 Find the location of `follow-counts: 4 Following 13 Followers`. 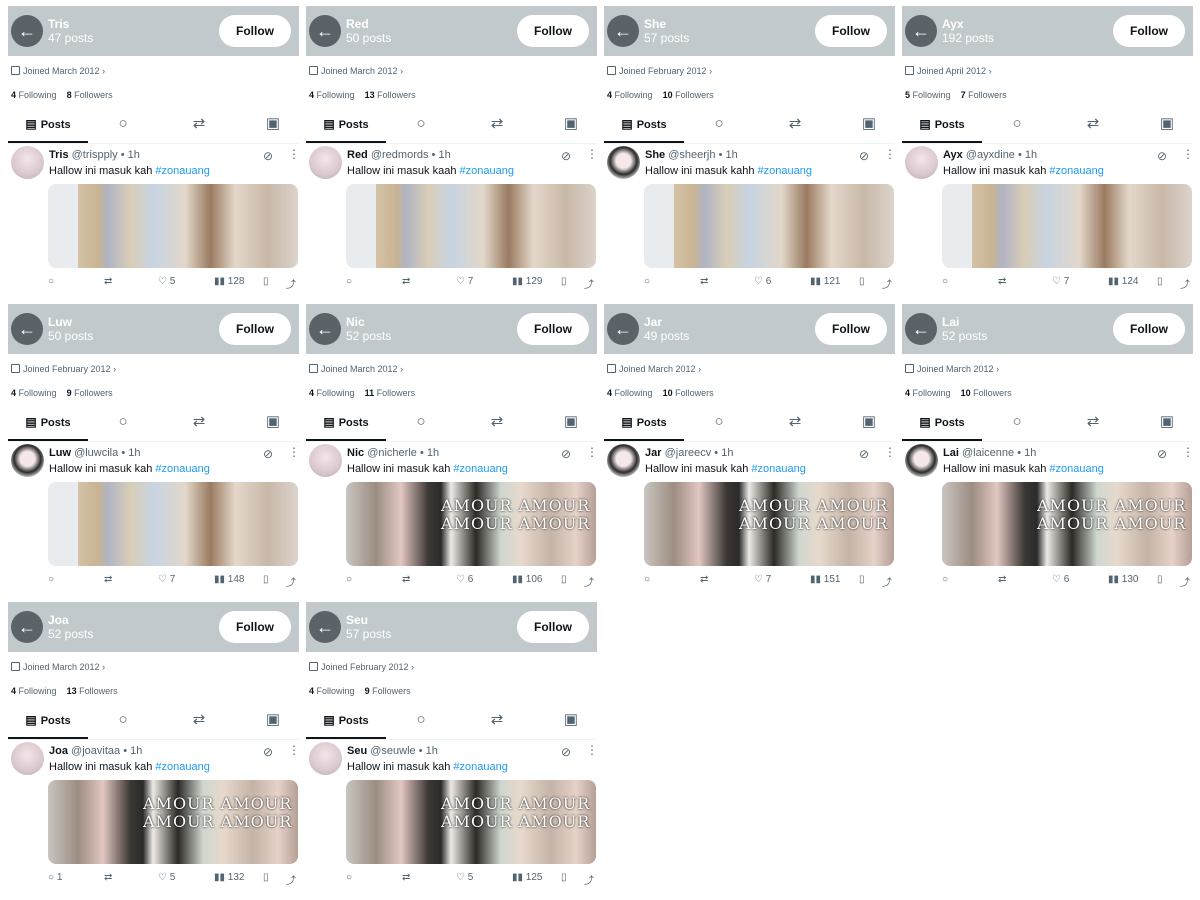

follow-counts: 4 Following 13 Followers is located at coordinates (64, 691).